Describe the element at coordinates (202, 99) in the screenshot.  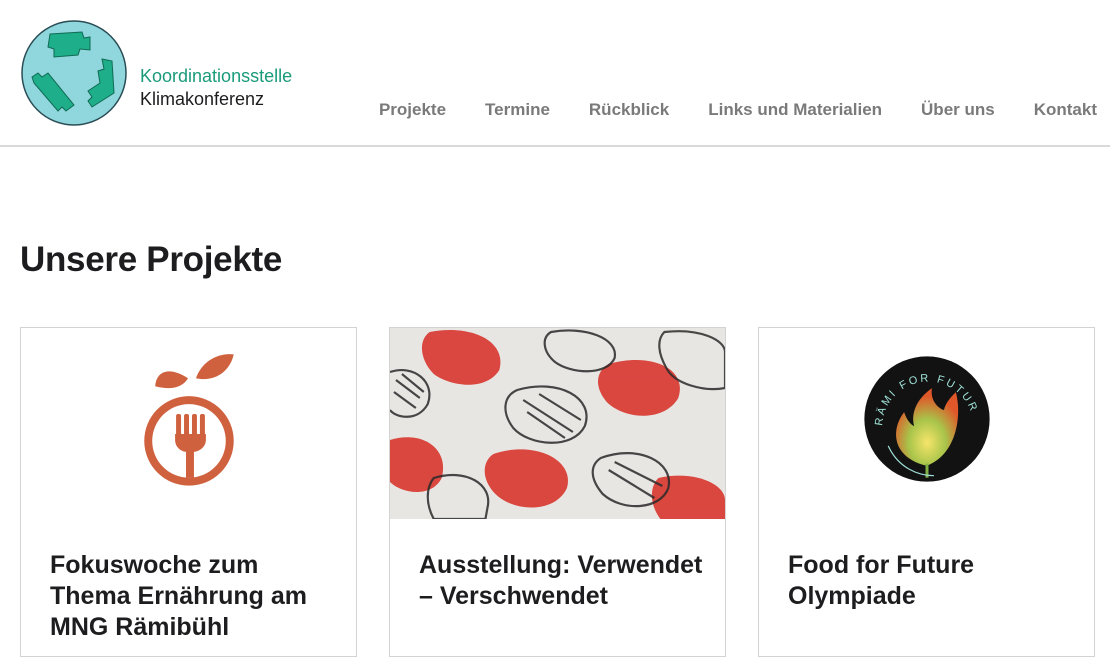
I see `brand-line-2: Klimakonferenz` at that location.